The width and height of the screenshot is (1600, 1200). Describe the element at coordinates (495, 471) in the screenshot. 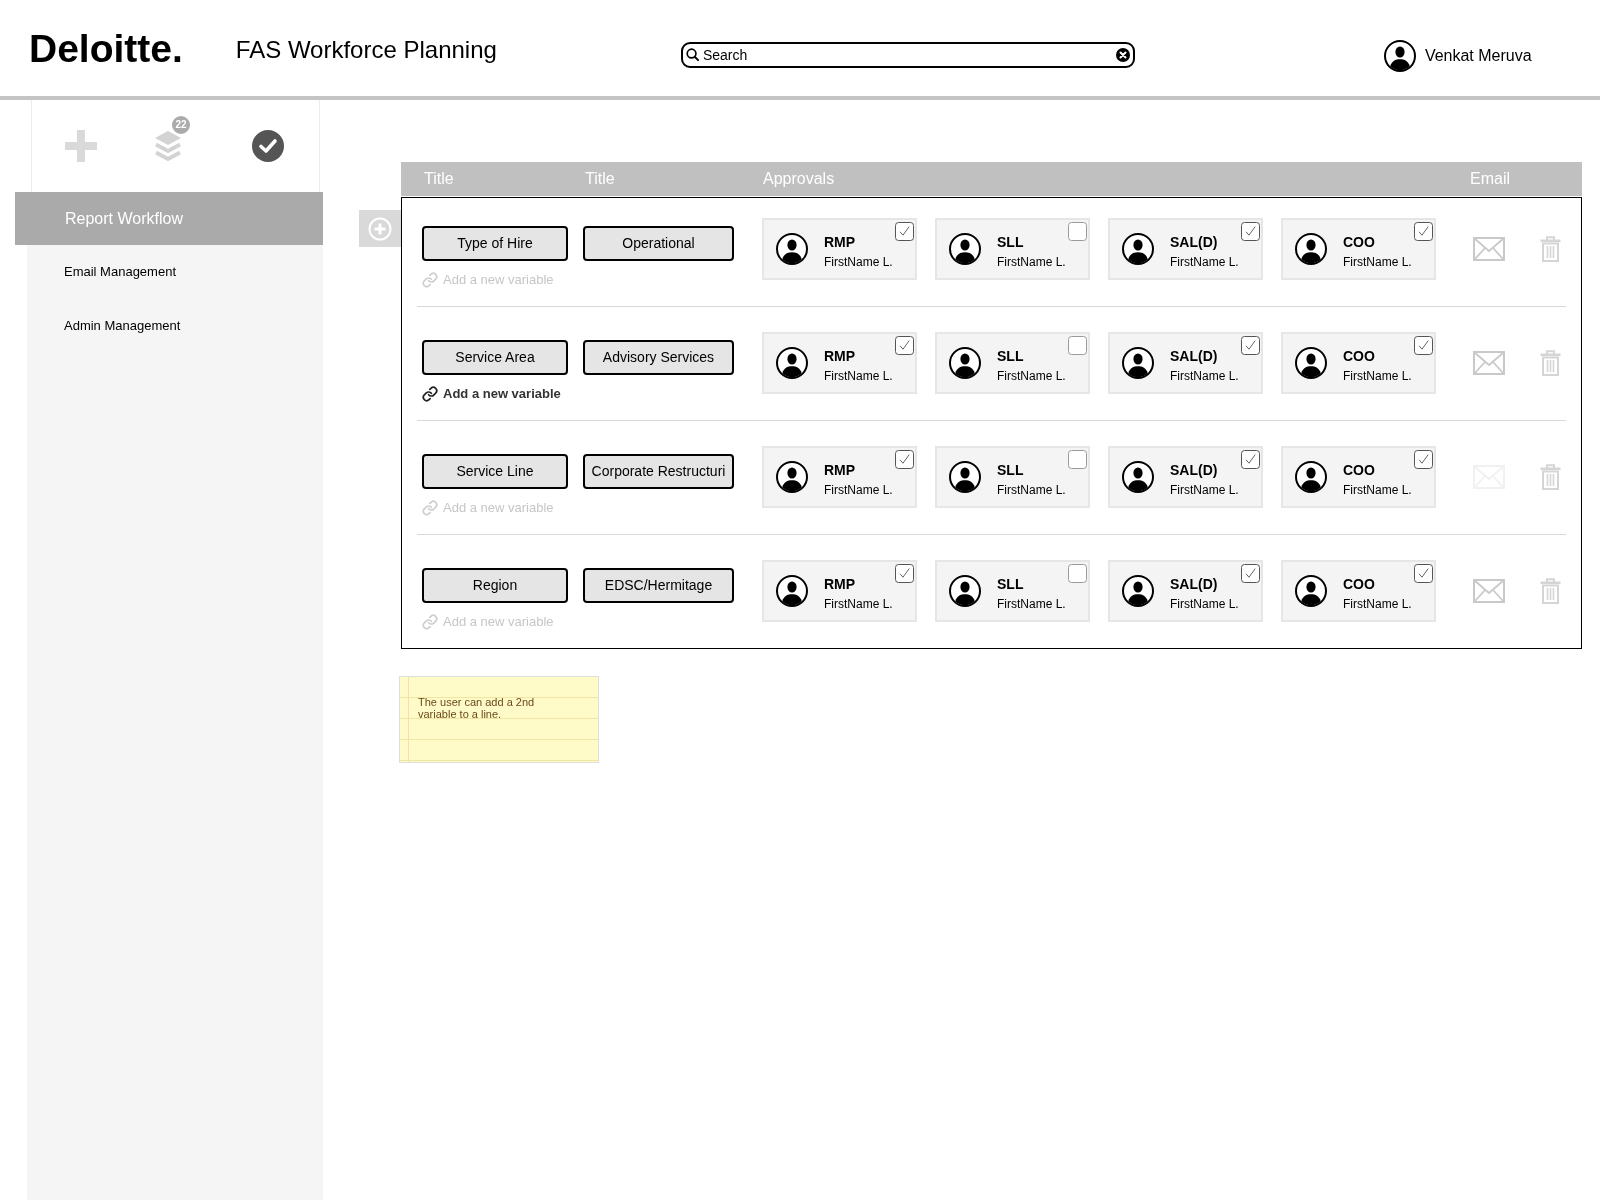

I see `variable-name-button: Service Line` at that location.